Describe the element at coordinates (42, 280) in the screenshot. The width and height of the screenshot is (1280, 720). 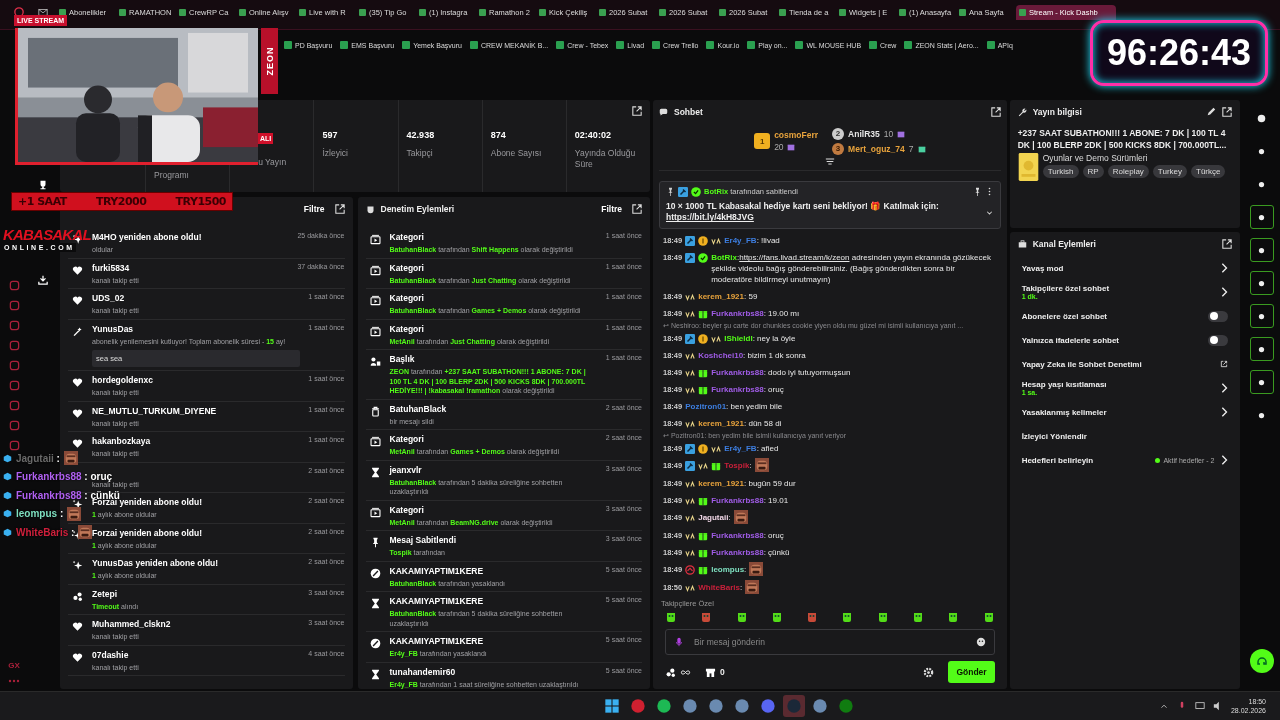
I see `download-icon` at that location.